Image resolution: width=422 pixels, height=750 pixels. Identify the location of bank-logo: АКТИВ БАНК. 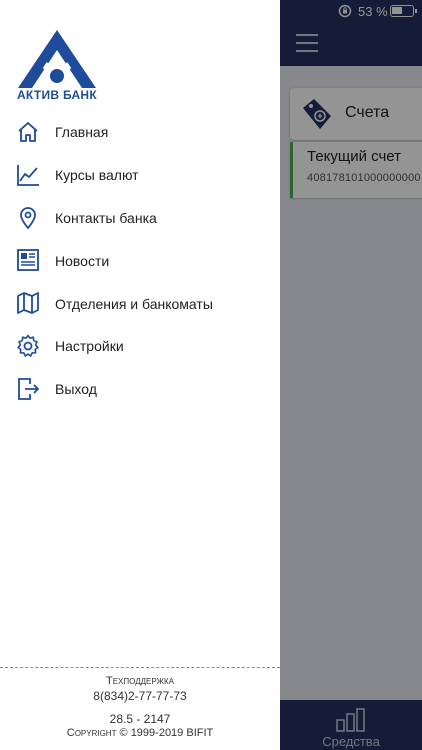
(57, 66).